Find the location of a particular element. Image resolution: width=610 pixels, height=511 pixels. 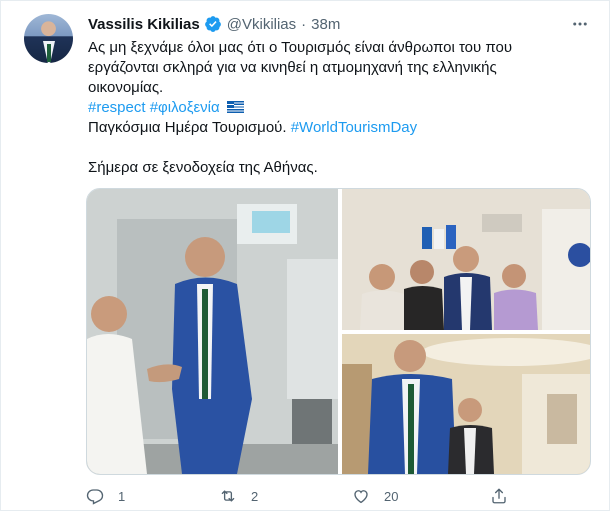

photo-hotel-lobby is located at coordinates (466, 404).